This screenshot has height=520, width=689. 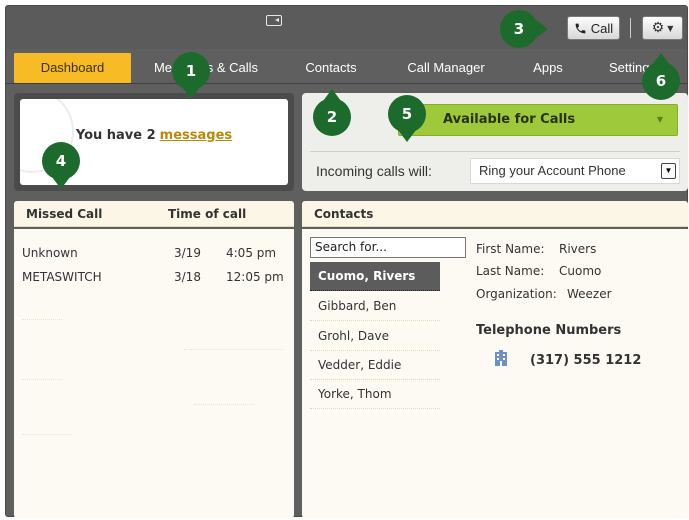 What do you see at coordinates (658, 28) in the screenshot?
I see `gear-icon: ⚙` at bounding box center [658, 28].